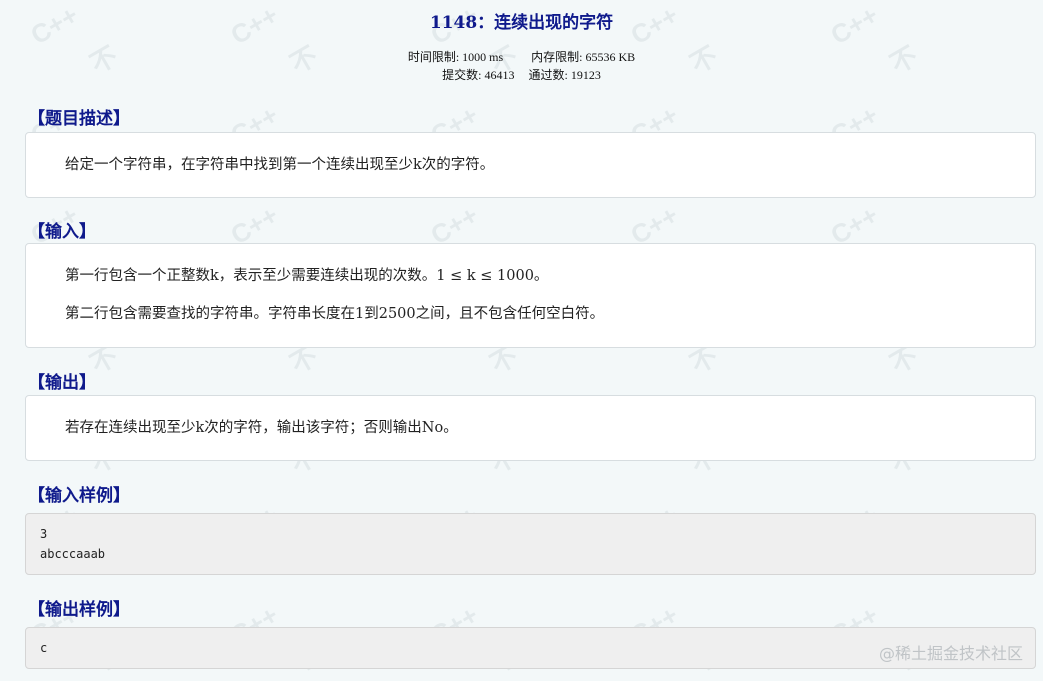 The width and height of the screenshot is (1043, 681). What do you see at coordinates (280, 165) in the screenshot?
I see `description-text: 给定一个字符串，在字符串中找到第一个连续出现至少k次的字符。` at bounding box center [280, 165].